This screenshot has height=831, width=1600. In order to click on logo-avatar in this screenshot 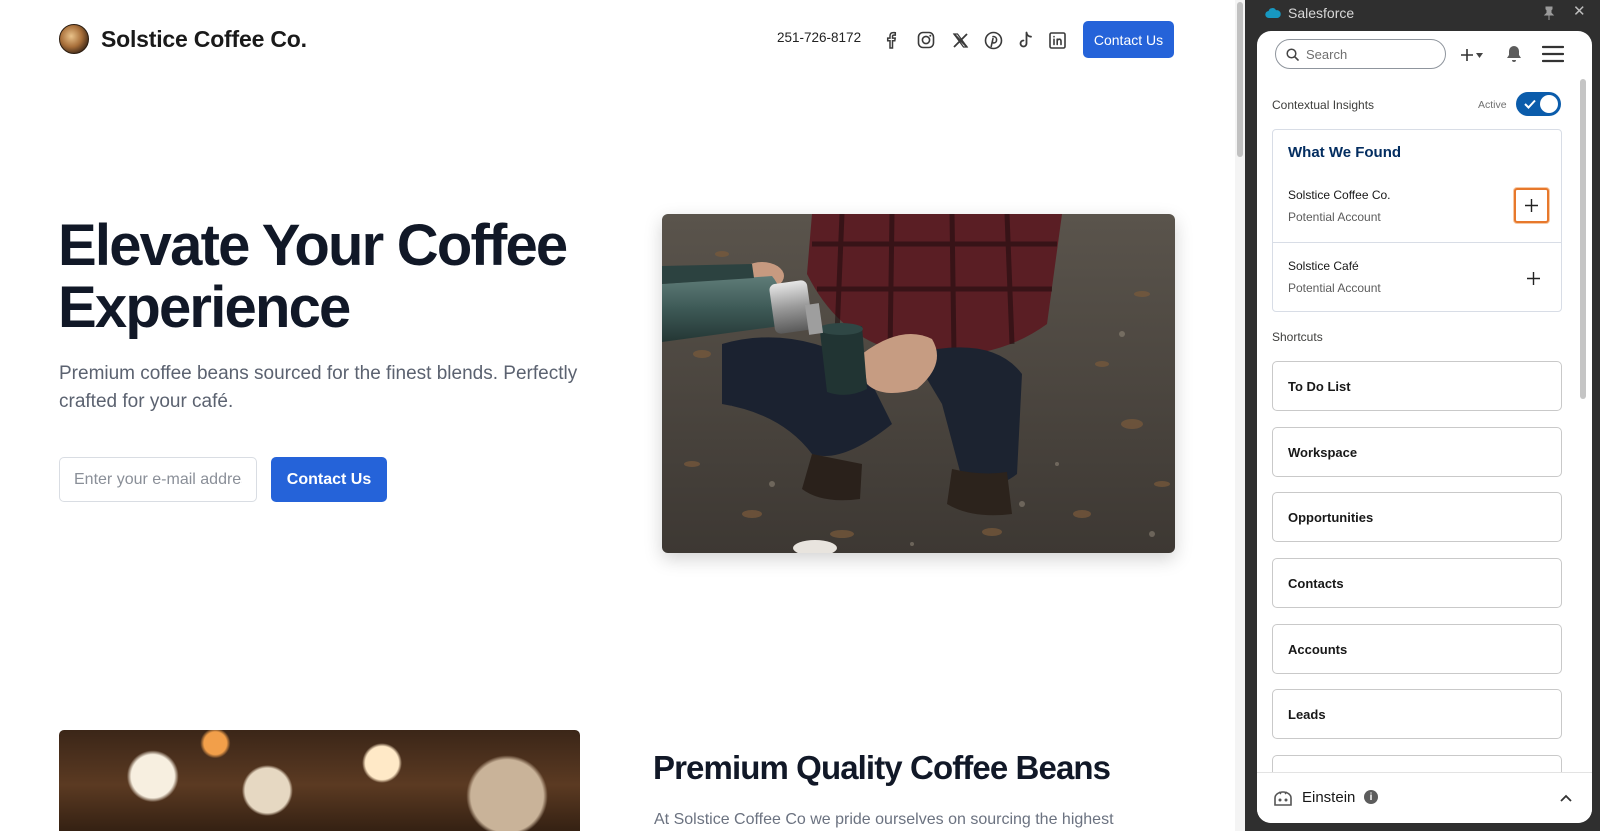, I will do `click(74, 39)`.